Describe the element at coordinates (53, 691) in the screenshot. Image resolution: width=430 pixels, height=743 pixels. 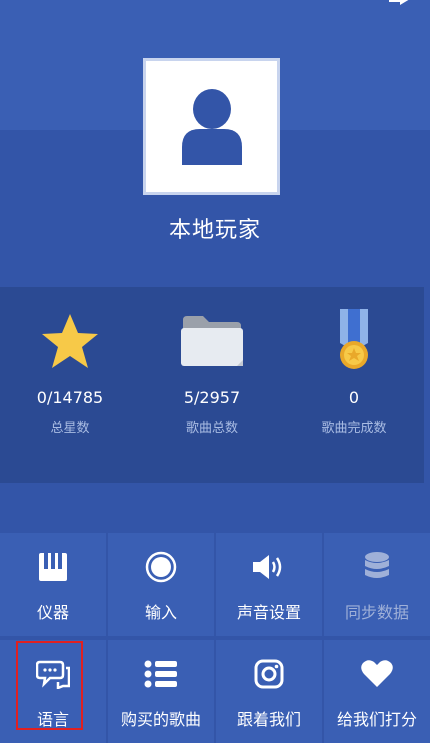
I see `menu-language: 语言` at that location.